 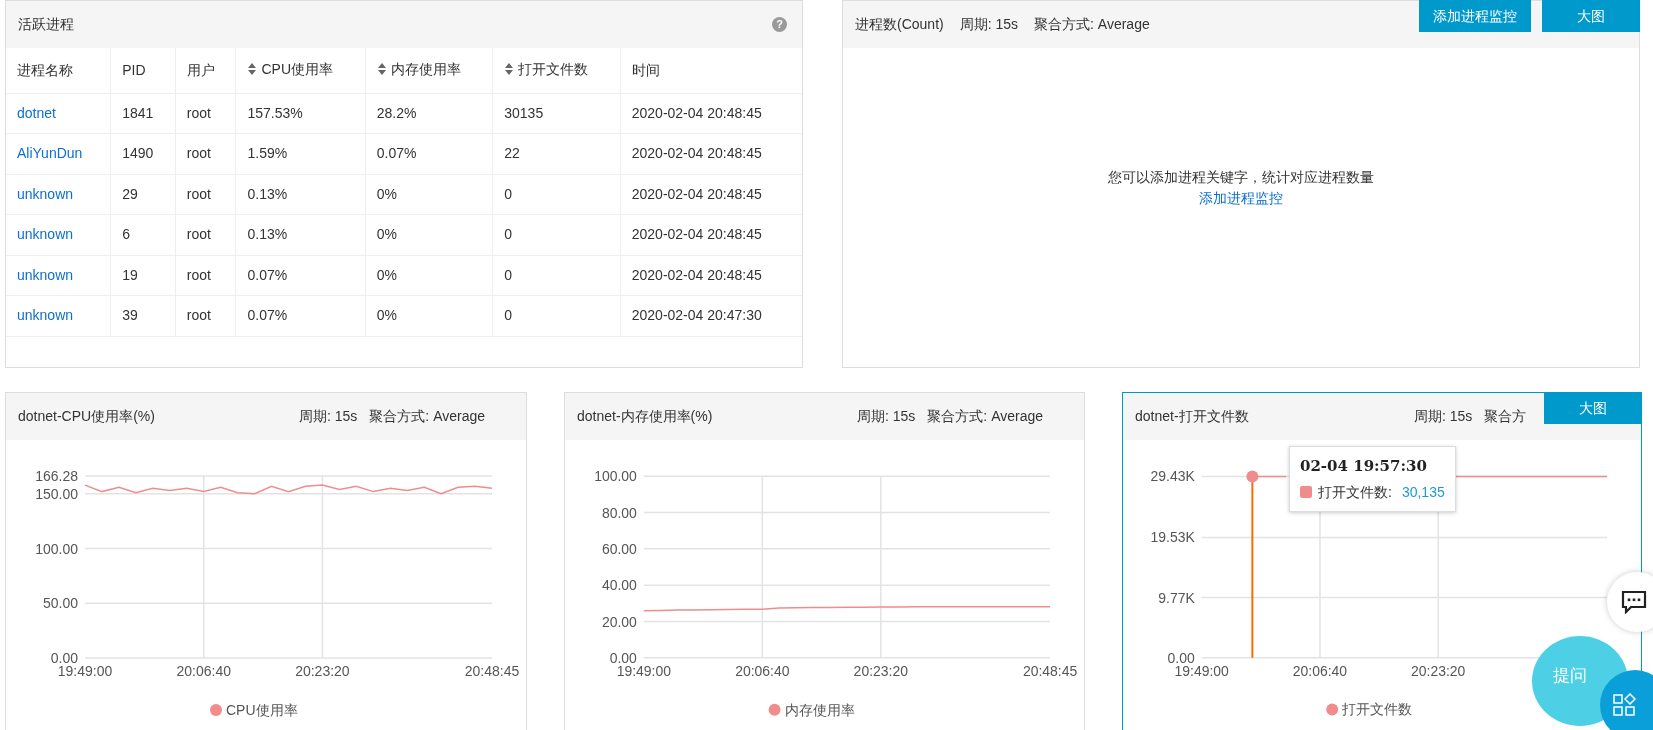 What do you see at coordinates (779, 24) in the screenshot?
I see `help-icon: ?` at bounding box center [779, 24].